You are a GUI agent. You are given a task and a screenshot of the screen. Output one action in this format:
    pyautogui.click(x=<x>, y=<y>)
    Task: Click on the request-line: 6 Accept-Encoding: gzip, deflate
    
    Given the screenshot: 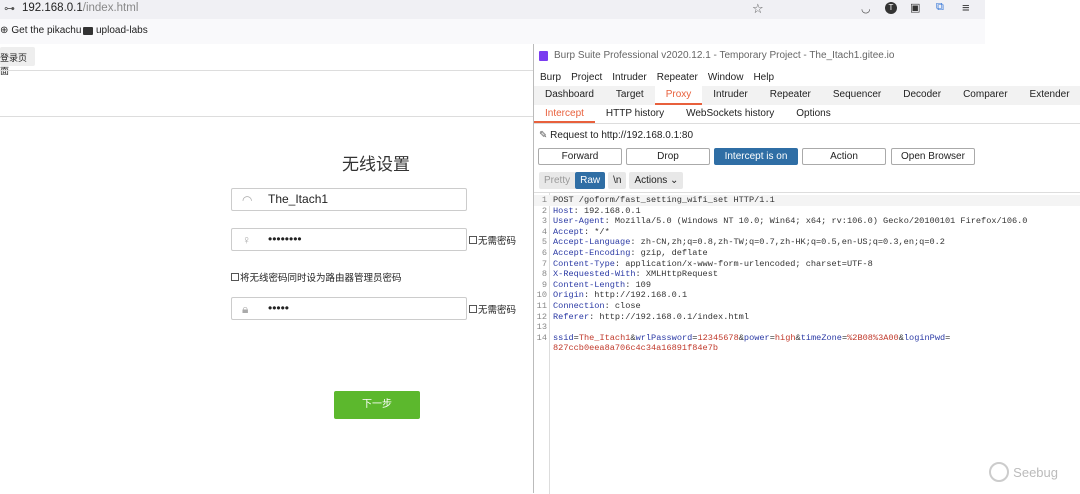 What is the action you would take?
    pyautogui.click(x=807, y=253)
    